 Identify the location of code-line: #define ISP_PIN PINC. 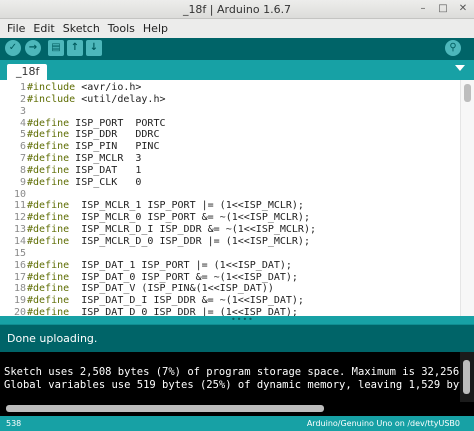
(171, 147).